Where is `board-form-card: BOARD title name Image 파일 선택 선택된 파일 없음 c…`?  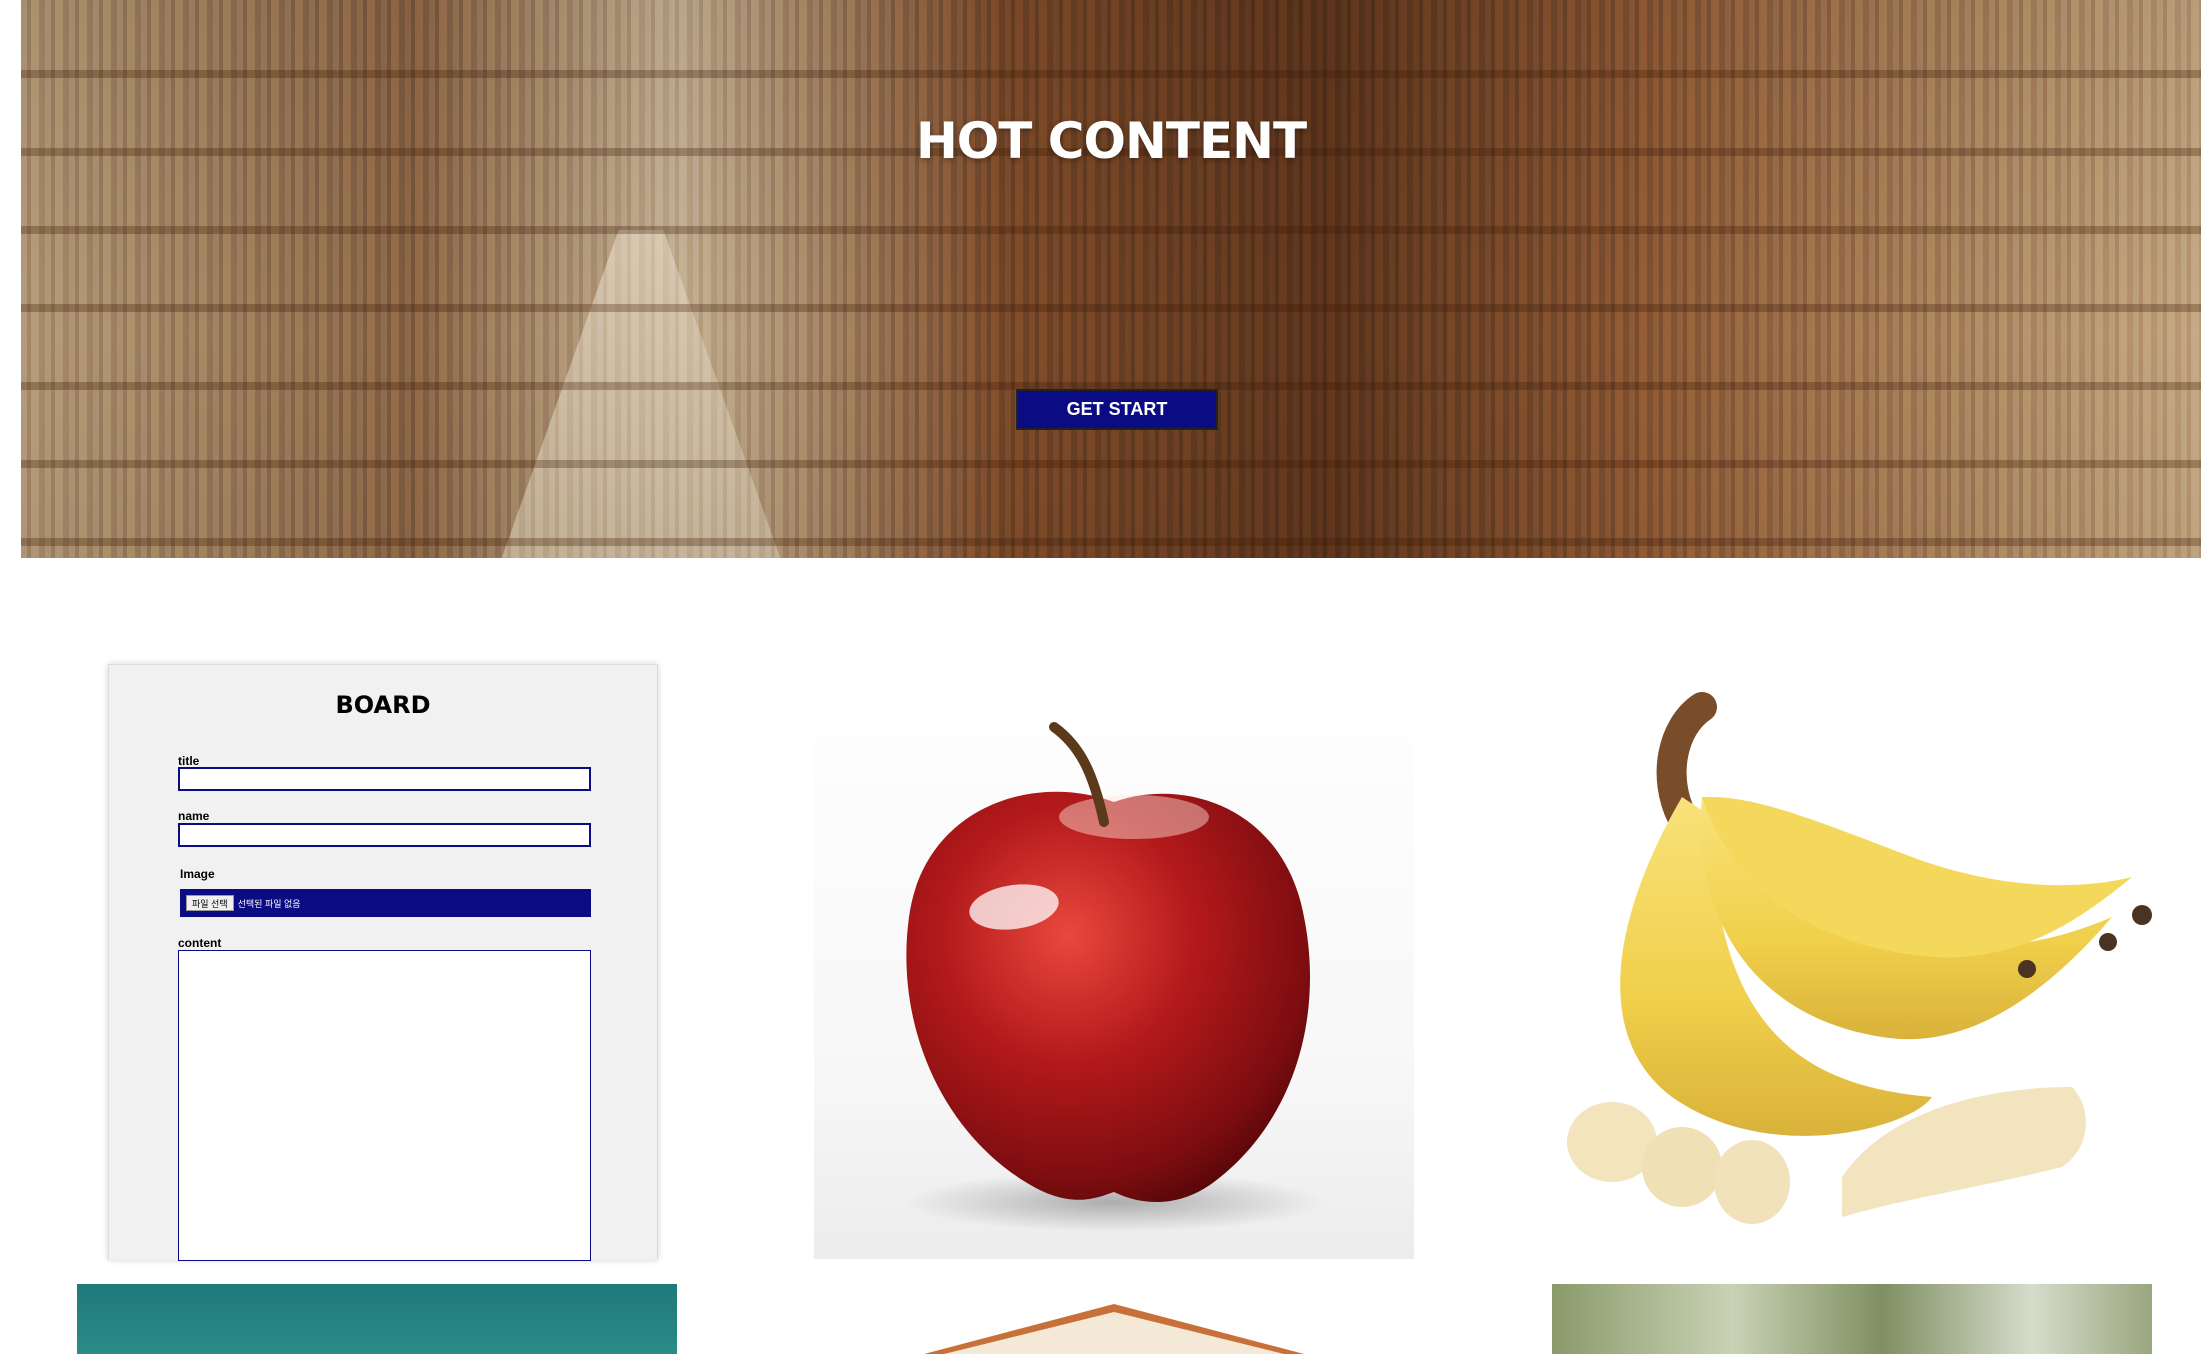
board-form-card: BOARD title name Image 파일 선택 선택된 파일 없음 c… is located at coordinates (383, 962).